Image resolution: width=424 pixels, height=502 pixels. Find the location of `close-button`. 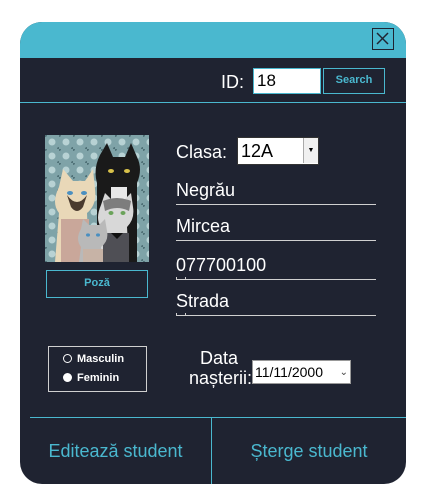

close-button is located at coordinates (383, 39).